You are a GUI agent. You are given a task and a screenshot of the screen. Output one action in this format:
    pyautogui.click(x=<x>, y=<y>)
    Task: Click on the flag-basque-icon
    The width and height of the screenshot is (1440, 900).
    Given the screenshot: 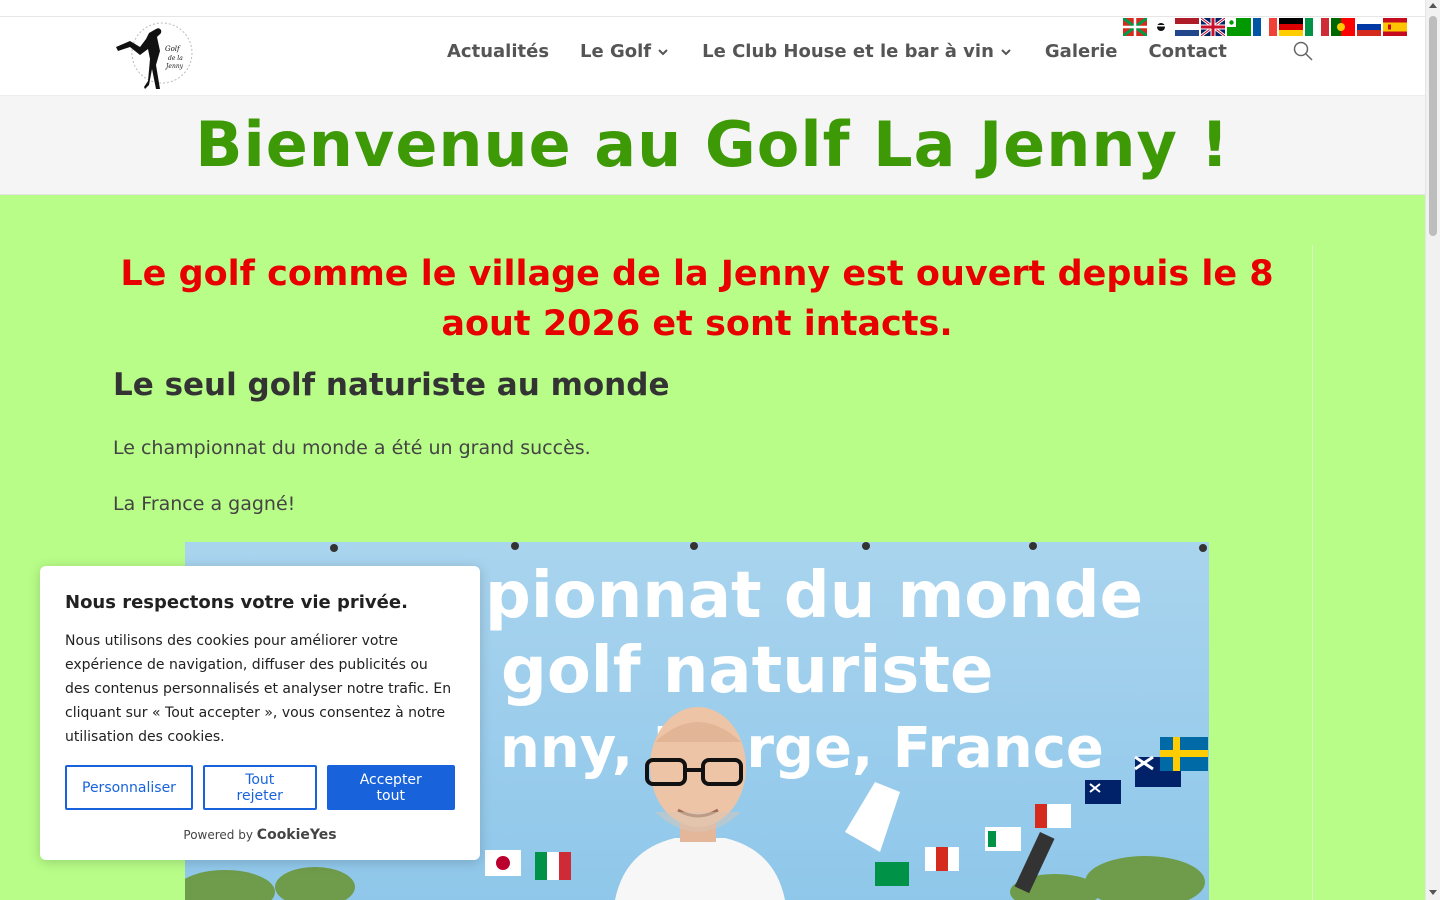 What is the action you would take?
    pyautogui.click(x=1135, y=27)
    